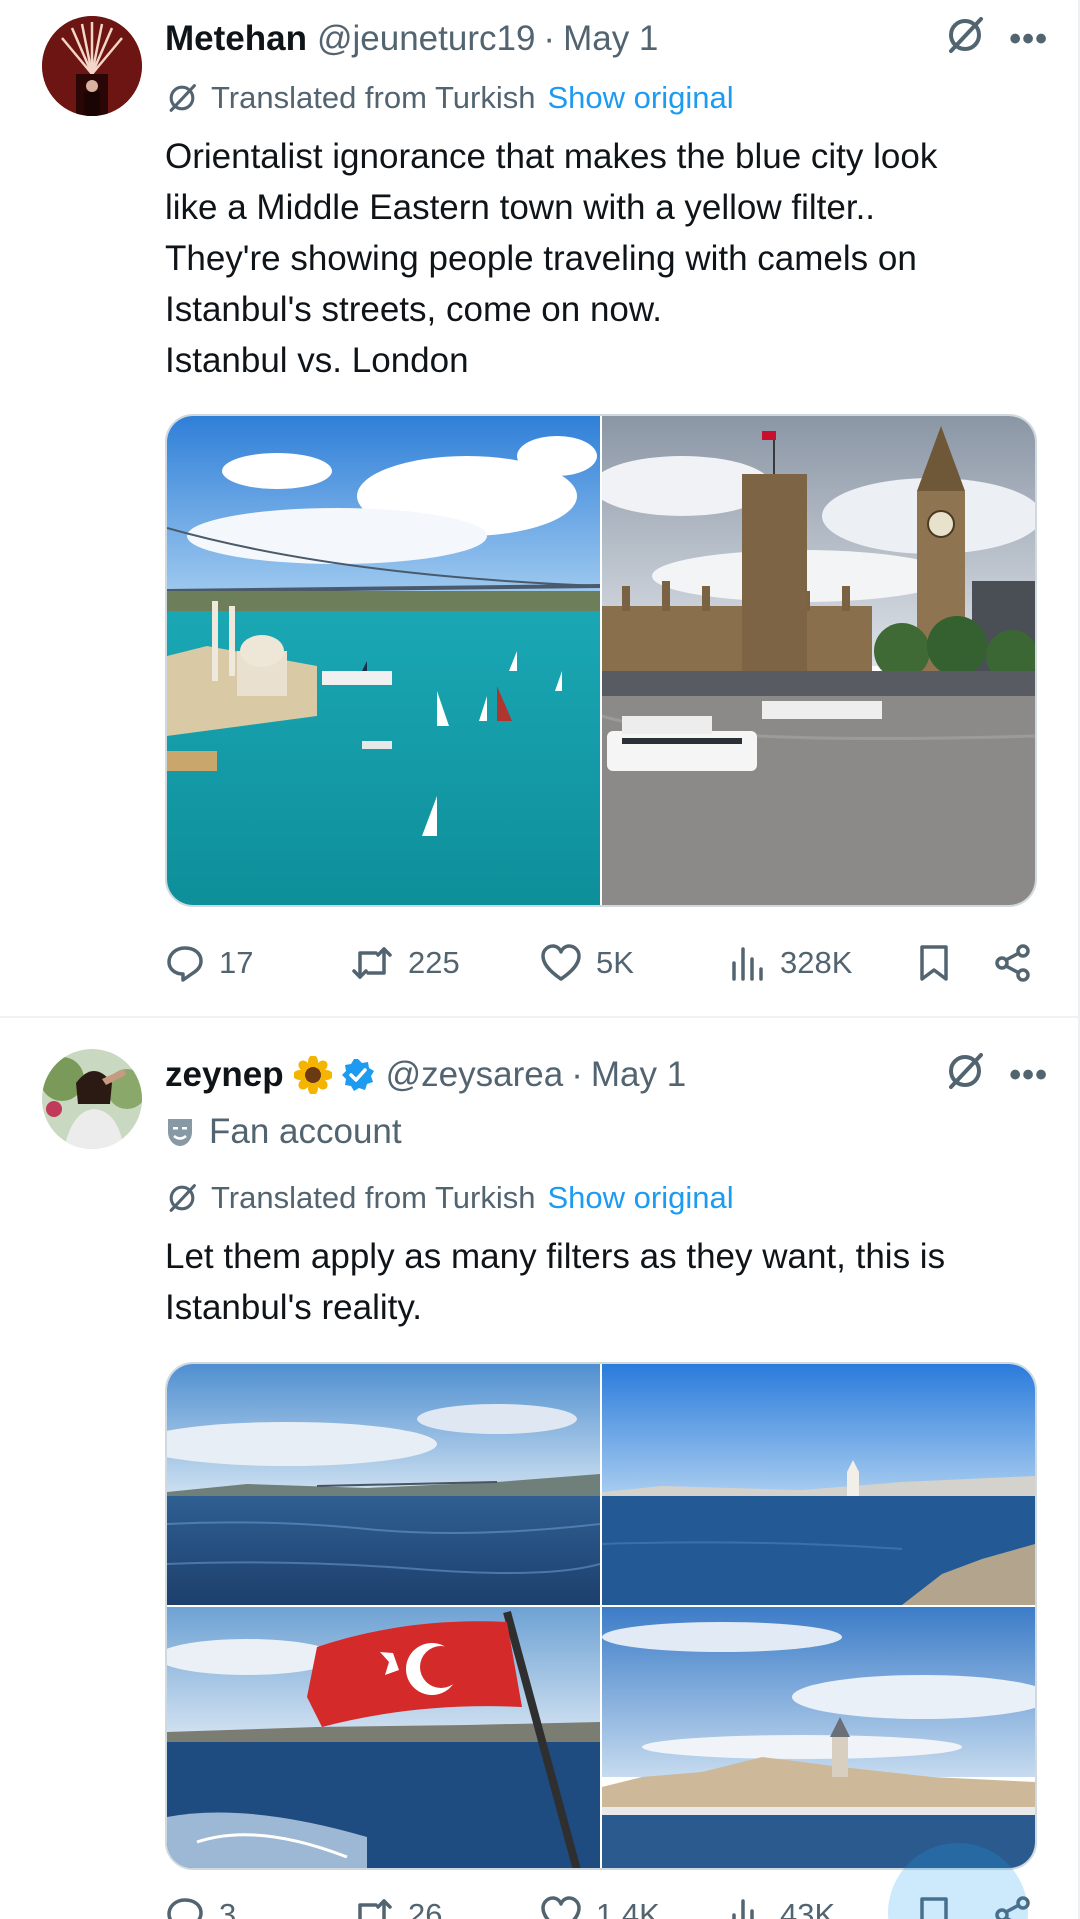  What do you see at coordinates (818, 1738) in the screenshot?
I see `galata-photo` at bounding box center [818, 1738].